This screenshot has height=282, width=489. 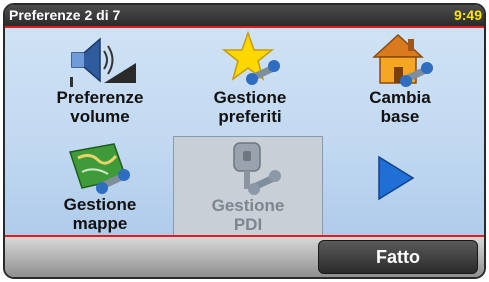 I want to click on map-icon, so click(x=99, y=168).